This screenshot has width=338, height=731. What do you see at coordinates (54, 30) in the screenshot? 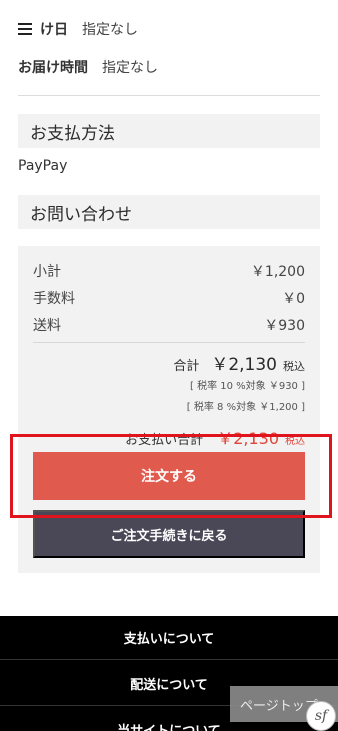
I see `delivery-date-label: け日` at bounding box center [54, 30].